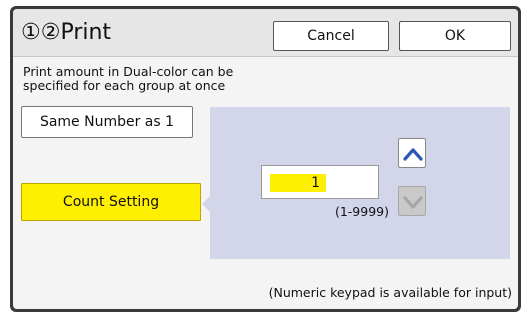  Describe the element at coordinates (66, 32) in the screenshot. I see `dialog-title: ①②Print` at that location.